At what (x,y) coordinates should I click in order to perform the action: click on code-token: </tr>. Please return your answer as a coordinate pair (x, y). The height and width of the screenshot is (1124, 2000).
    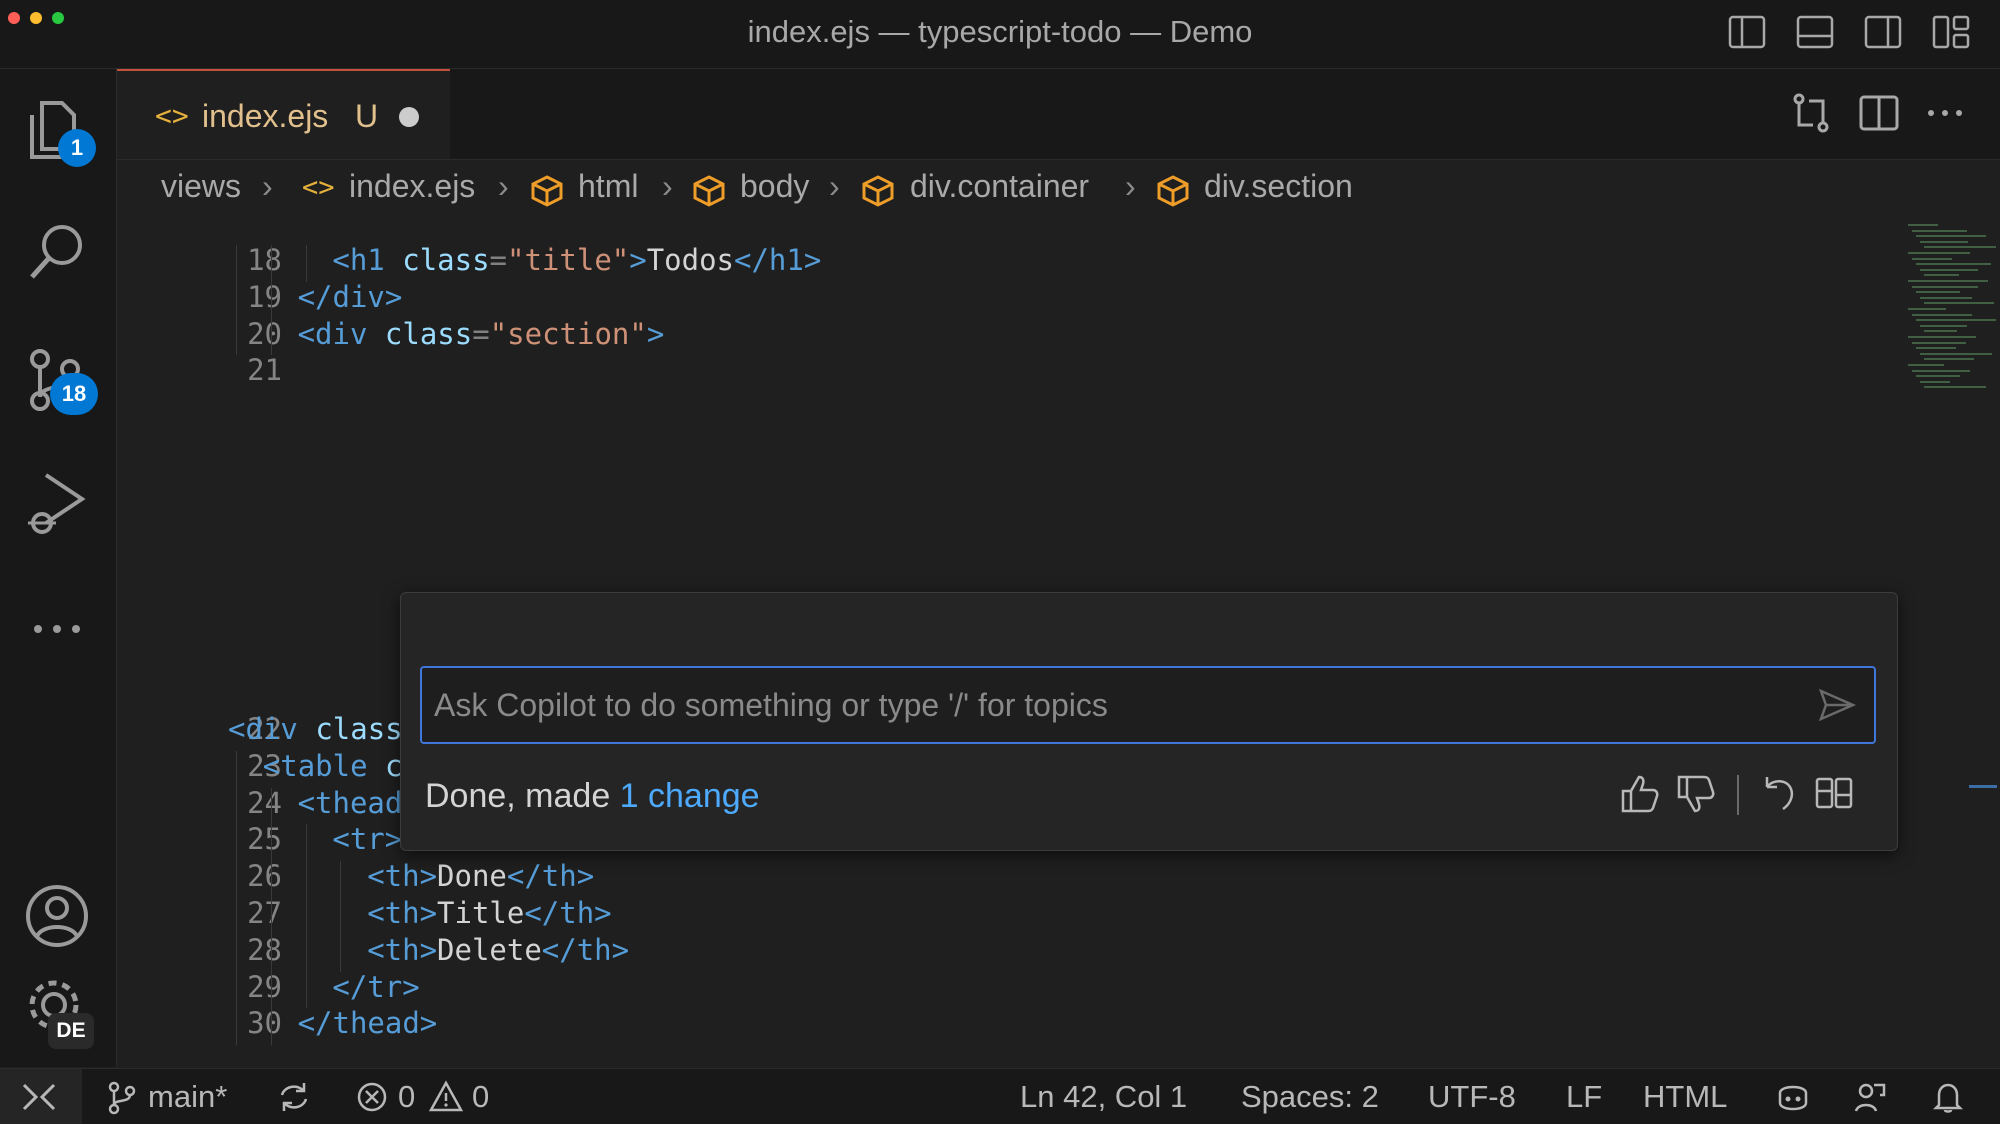
    Looking at the image, I should click on (376, 986).